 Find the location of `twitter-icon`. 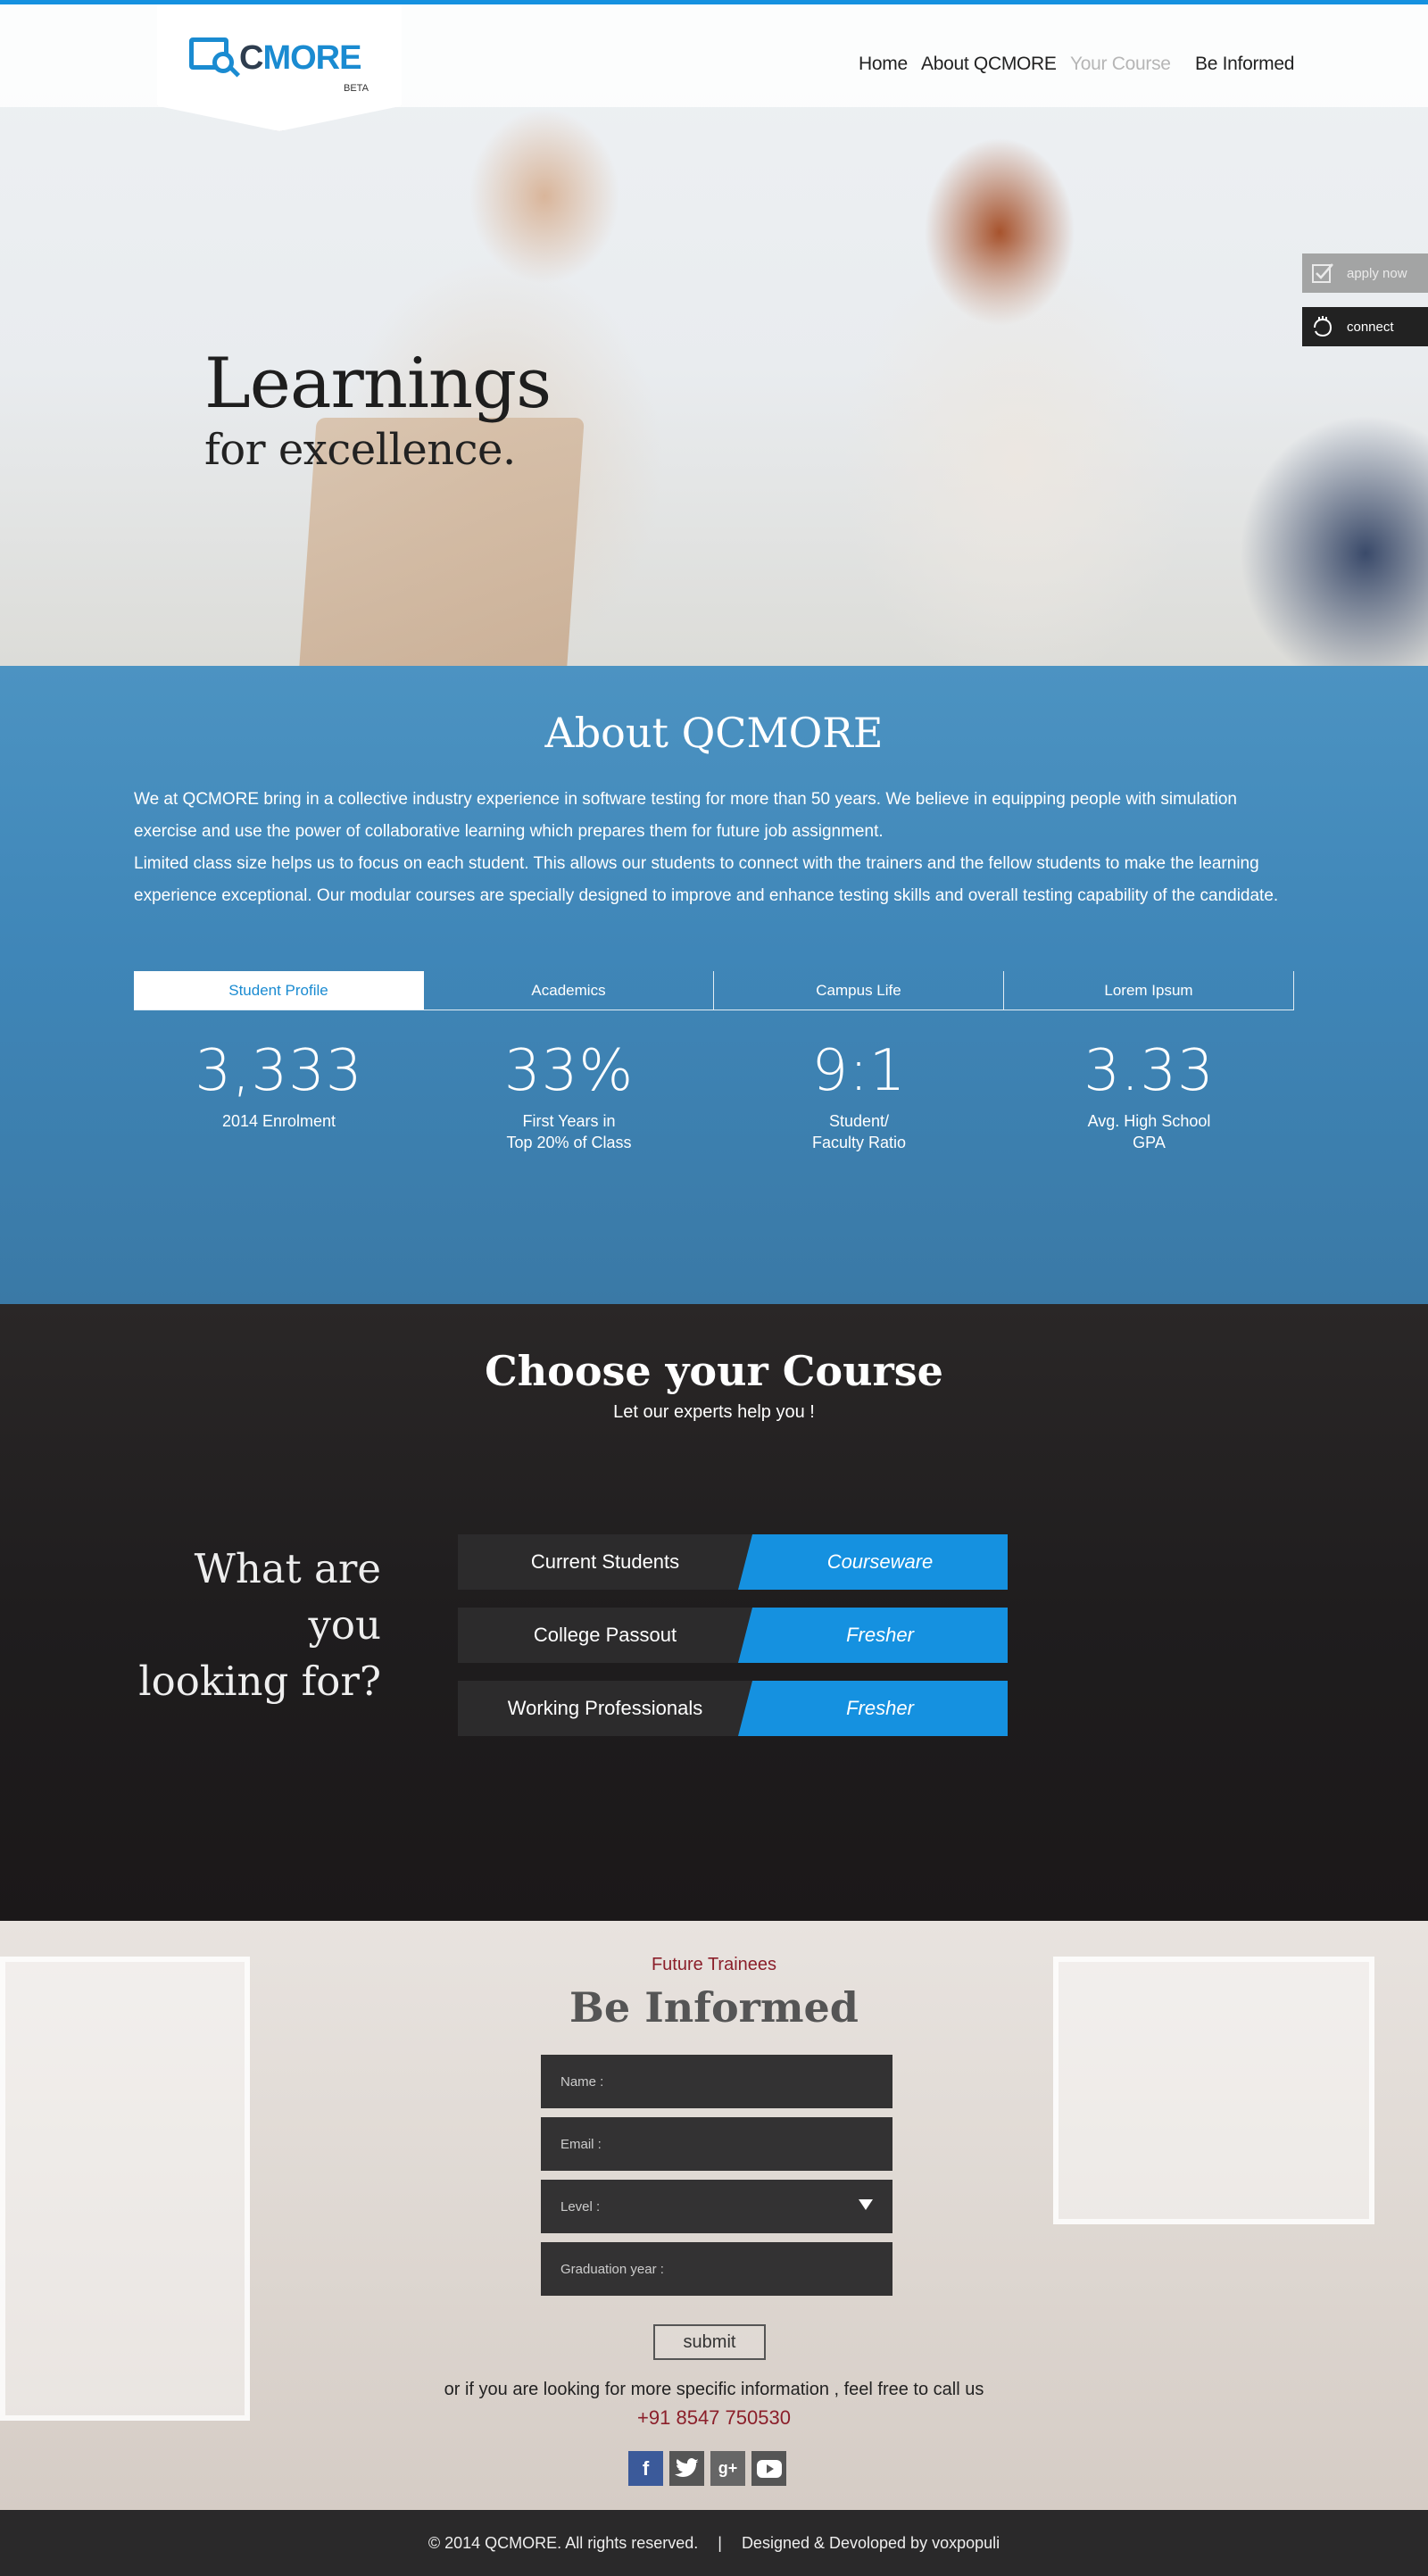

twitter-icon is located at coordinates (686, 2469).